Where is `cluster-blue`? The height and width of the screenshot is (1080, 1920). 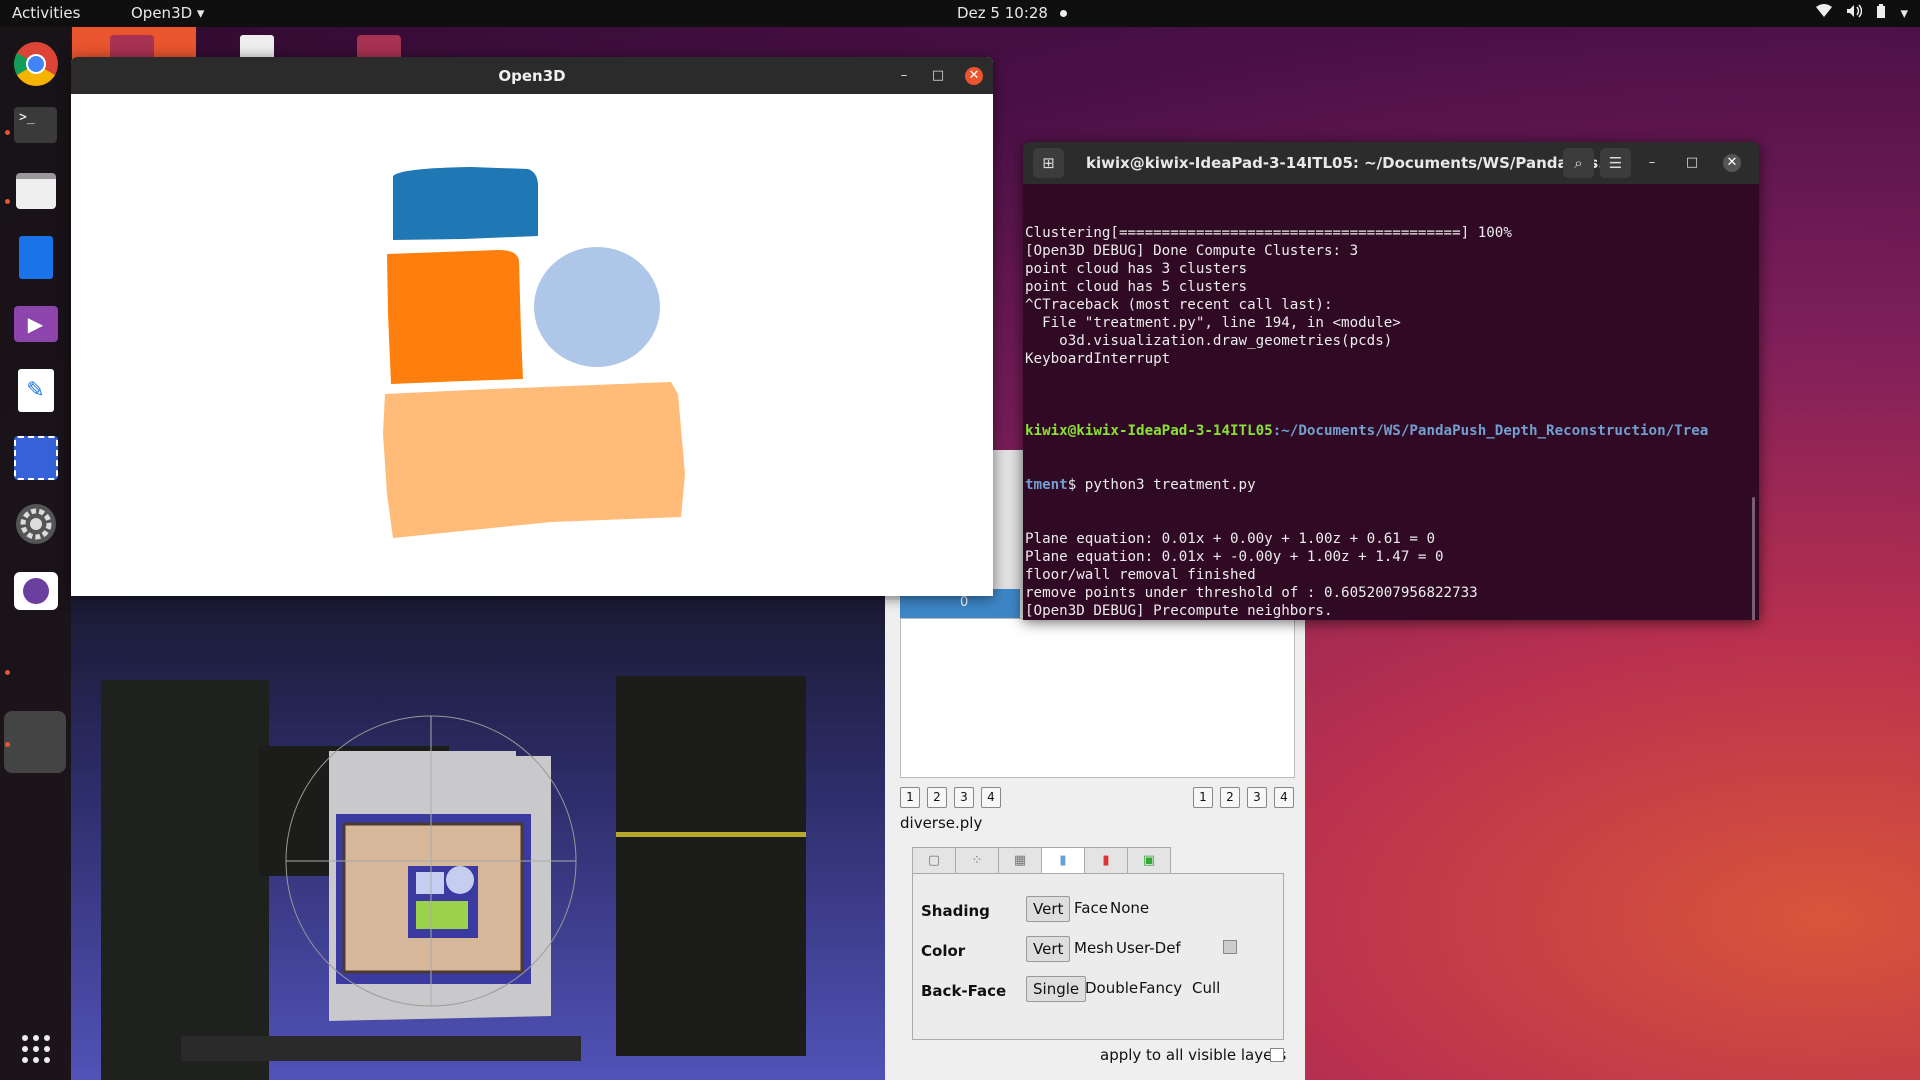
cluster-blue is located at coordinates (465, 203).